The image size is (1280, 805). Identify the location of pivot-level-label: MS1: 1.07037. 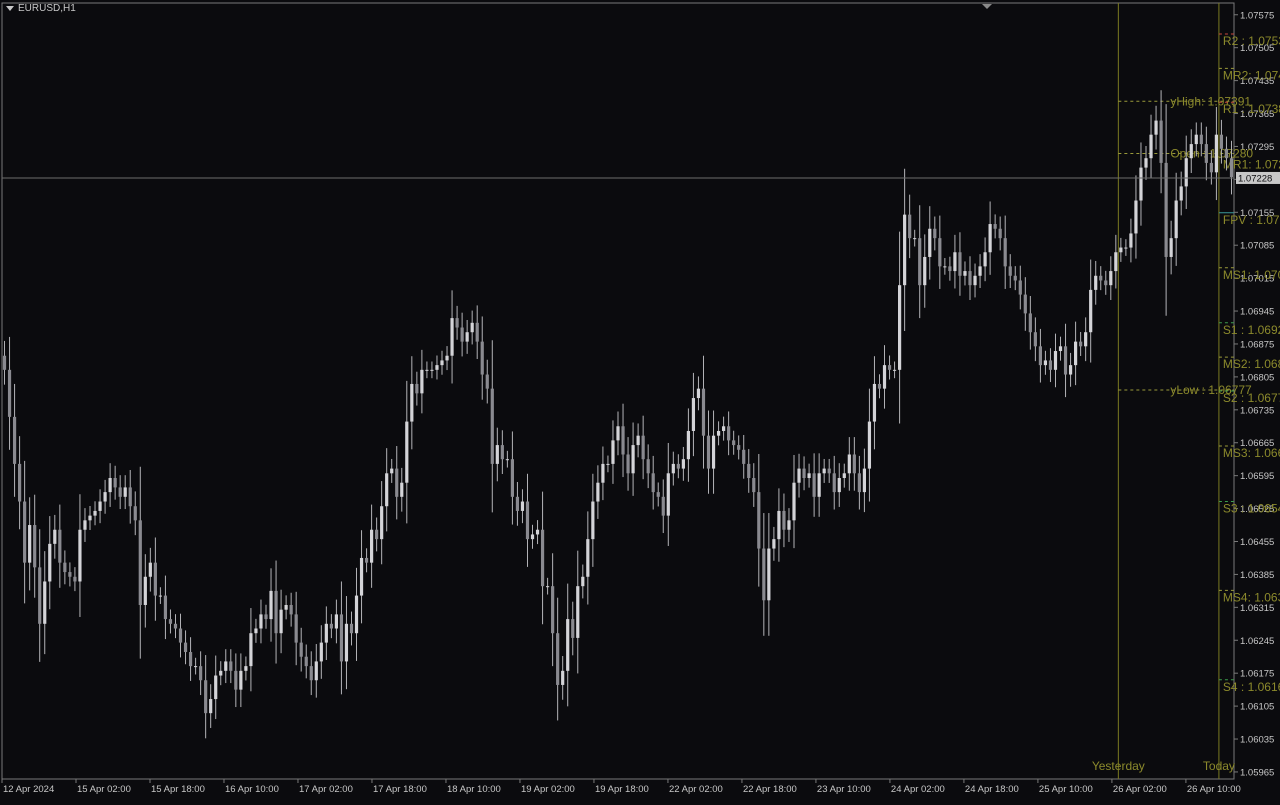
(1251, 275).